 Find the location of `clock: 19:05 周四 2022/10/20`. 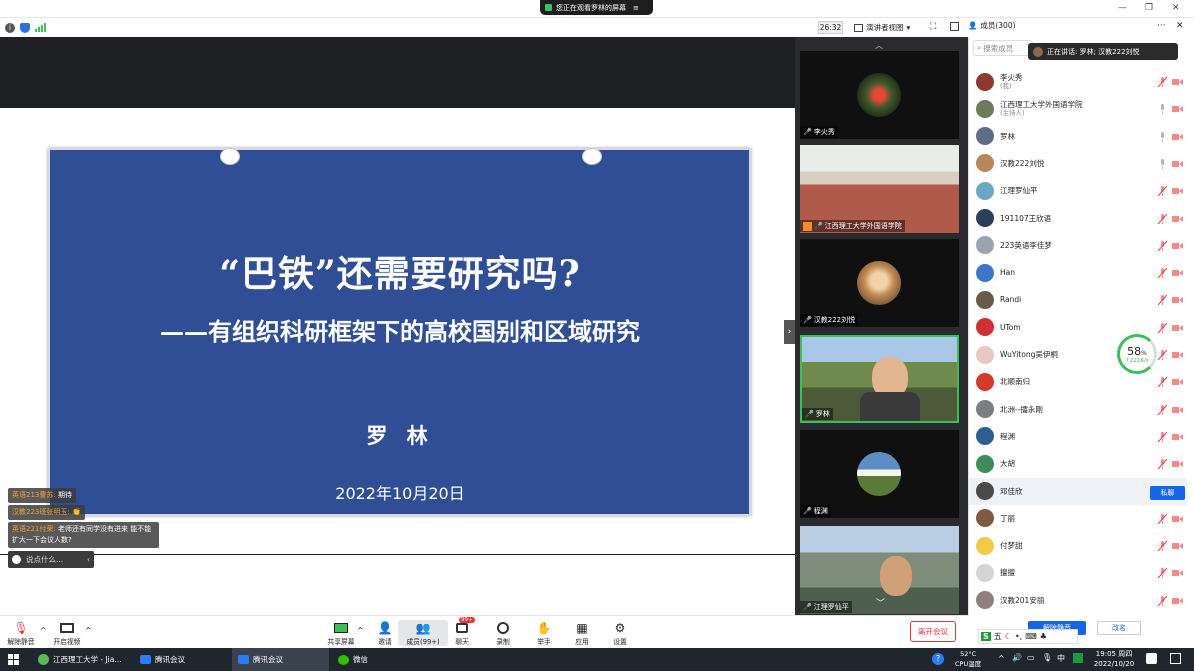

clock: 19:05 周四 2022/10/20 is located at coordinates (1114, 659).